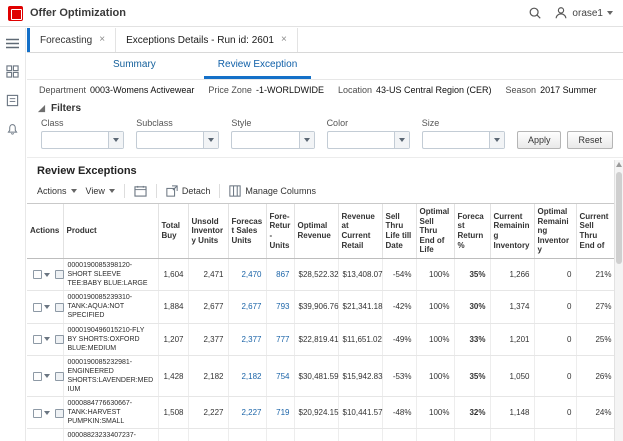  What do you see at coordinates (619, 218) in the screenshot?
I see `scrollbar-thumb` at bounding box center [619, 218].